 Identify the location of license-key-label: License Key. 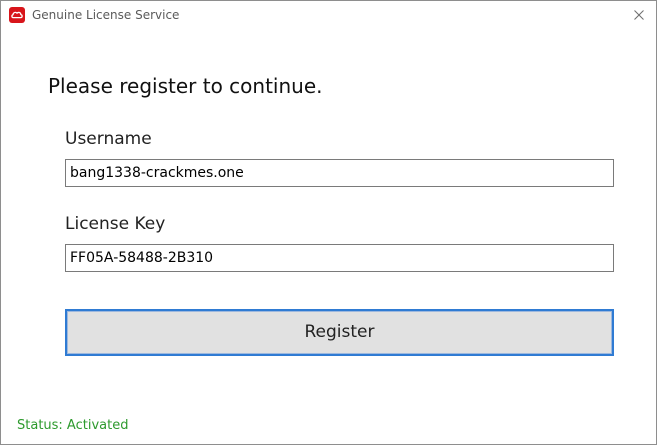
(115, 224).